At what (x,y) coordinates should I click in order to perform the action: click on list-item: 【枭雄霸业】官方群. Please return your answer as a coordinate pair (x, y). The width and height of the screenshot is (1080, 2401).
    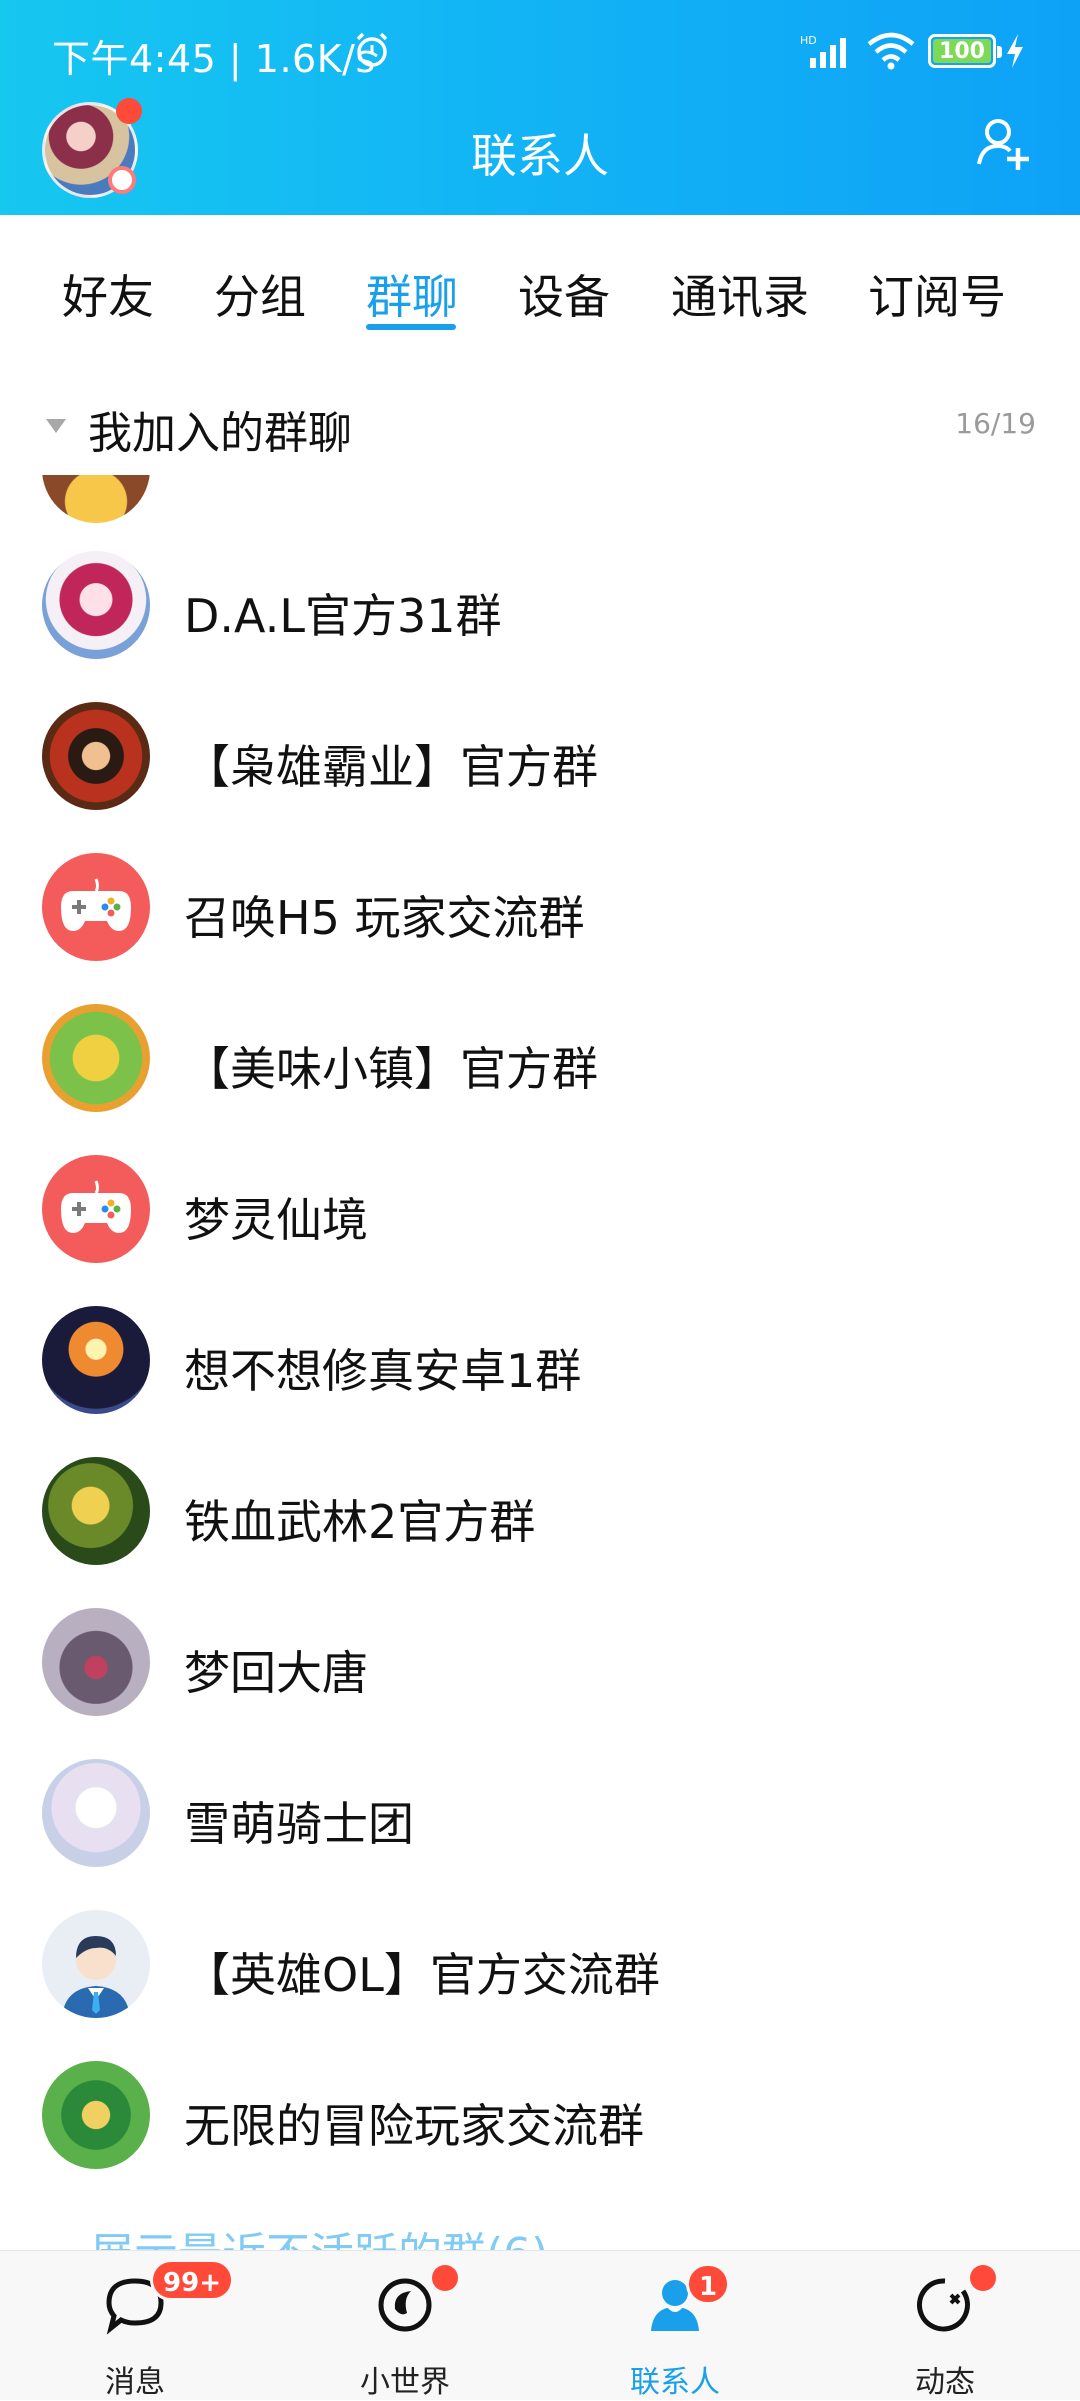
    Looking at the image, I should click on (540, 756).